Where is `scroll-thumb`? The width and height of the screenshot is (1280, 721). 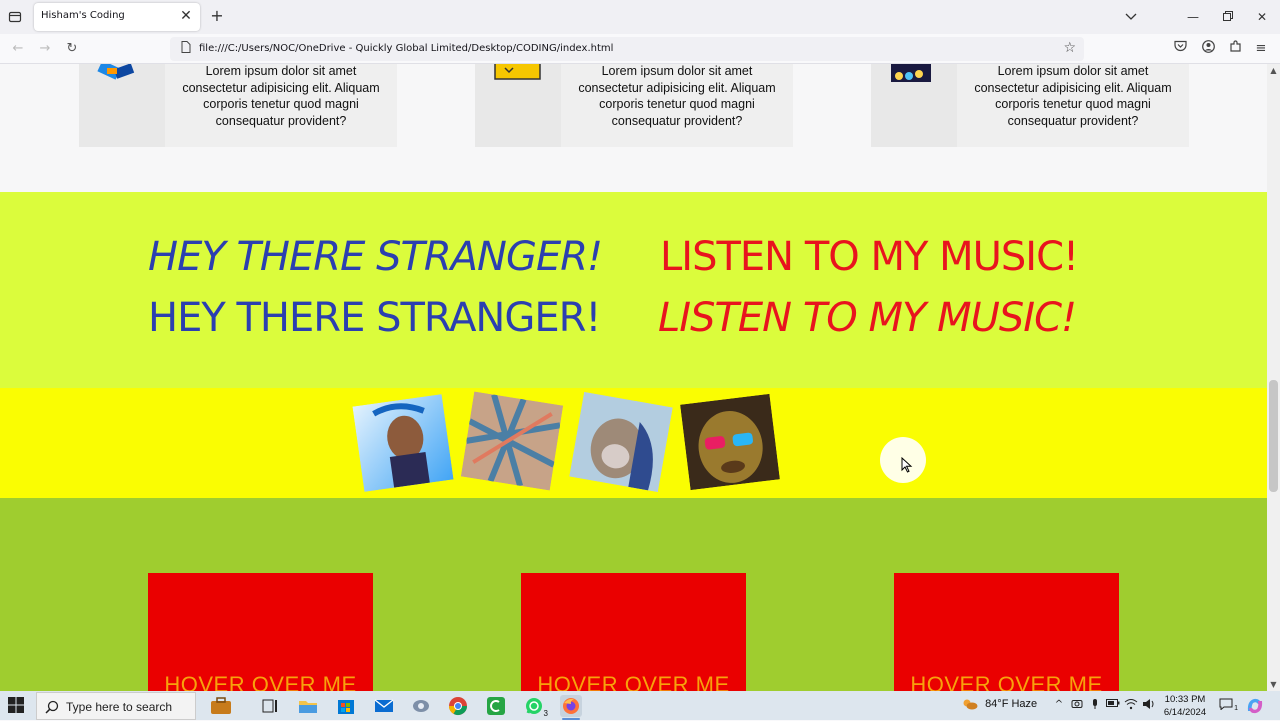 scroll-thumb is located at coordinates (1273, 436).